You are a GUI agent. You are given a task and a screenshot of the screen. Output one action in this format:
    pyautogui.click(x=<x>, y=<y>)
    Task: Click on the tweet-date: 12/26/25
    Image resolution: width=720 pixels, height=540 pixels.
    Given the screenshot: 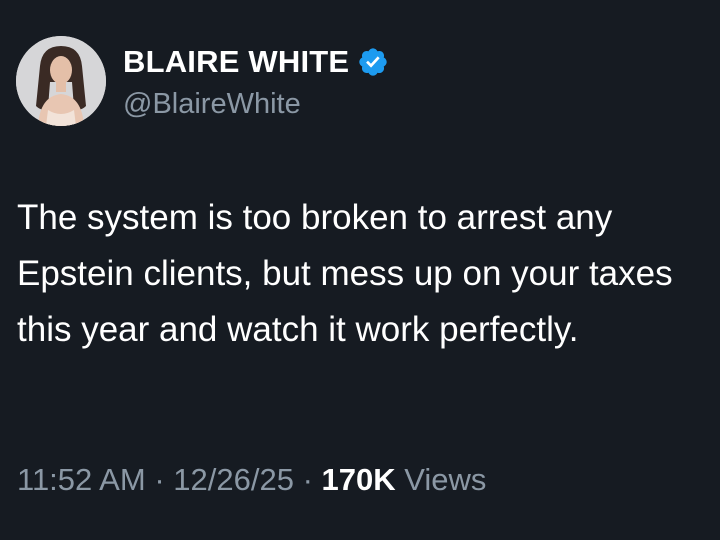 What is the action you would take?
    pyautogui.click(x=233, y=479)
    